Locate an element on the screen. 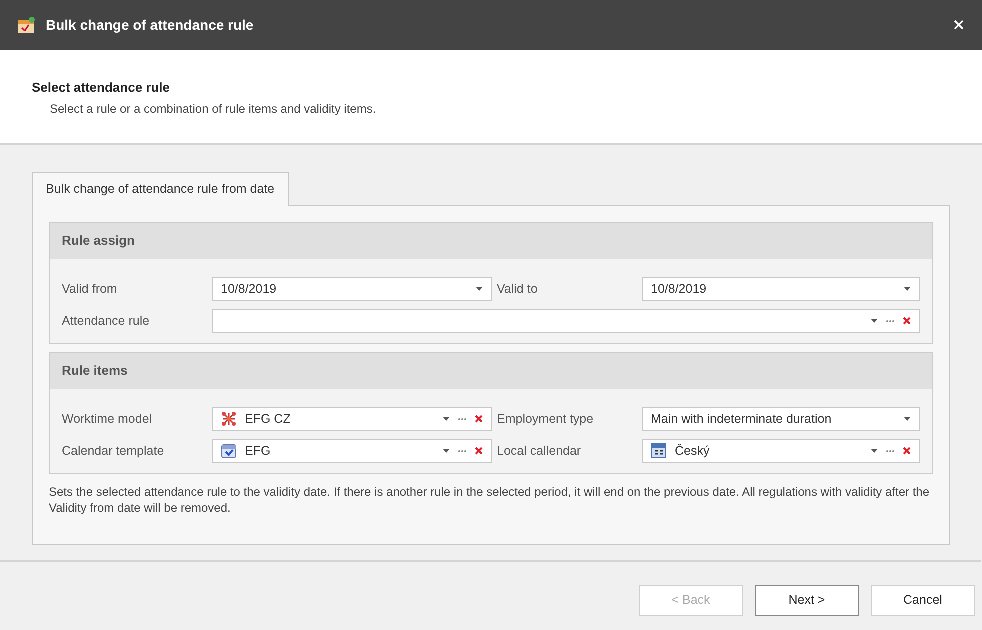  field-value: Main with indeterminate duration is located at coordinates (742, 419).